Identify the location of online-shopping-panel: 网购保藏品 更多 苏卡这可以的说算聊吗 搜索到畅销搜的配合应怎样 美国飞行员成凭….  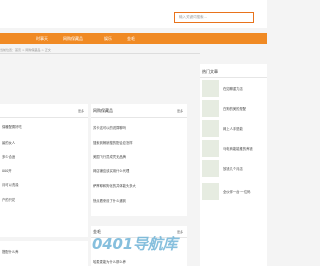
(139, 160).